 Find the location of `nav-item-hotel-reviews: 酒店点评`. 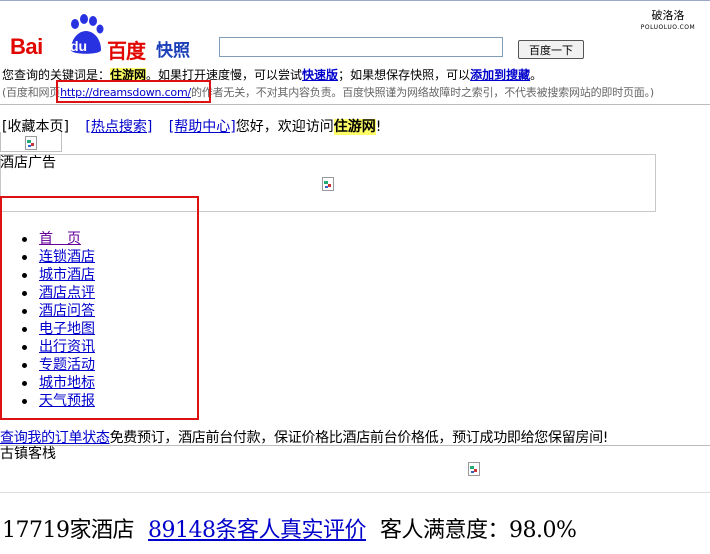

nav-item-hotel-reviews: 酒店点评 is located at coordinates (58, 293).